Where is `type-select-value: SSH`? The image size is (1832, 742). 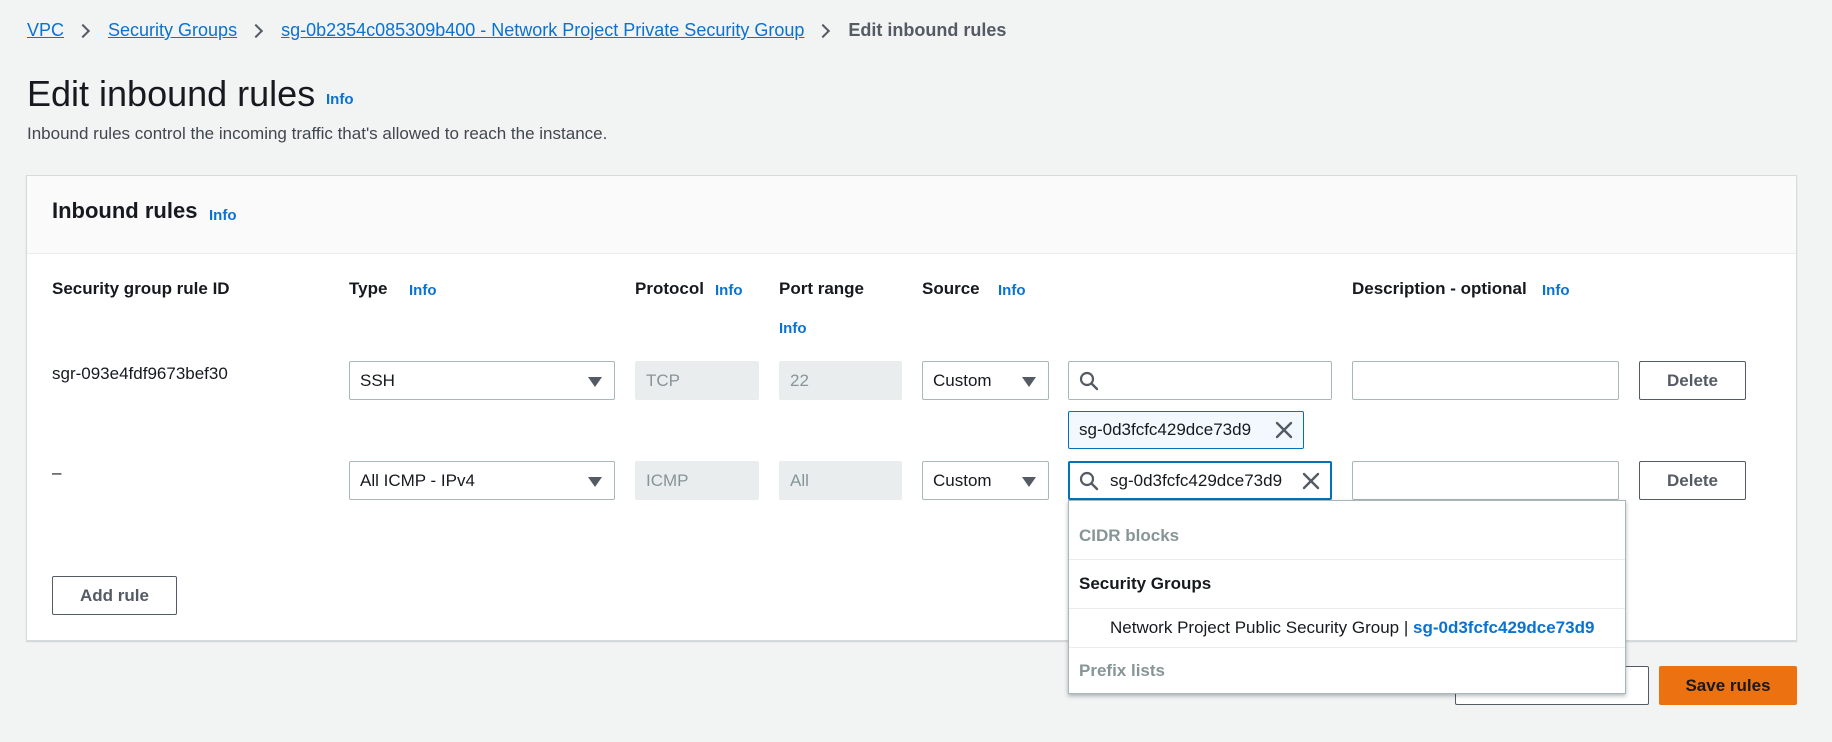 type-select-value: SSH is located at coordinates (377, 380).